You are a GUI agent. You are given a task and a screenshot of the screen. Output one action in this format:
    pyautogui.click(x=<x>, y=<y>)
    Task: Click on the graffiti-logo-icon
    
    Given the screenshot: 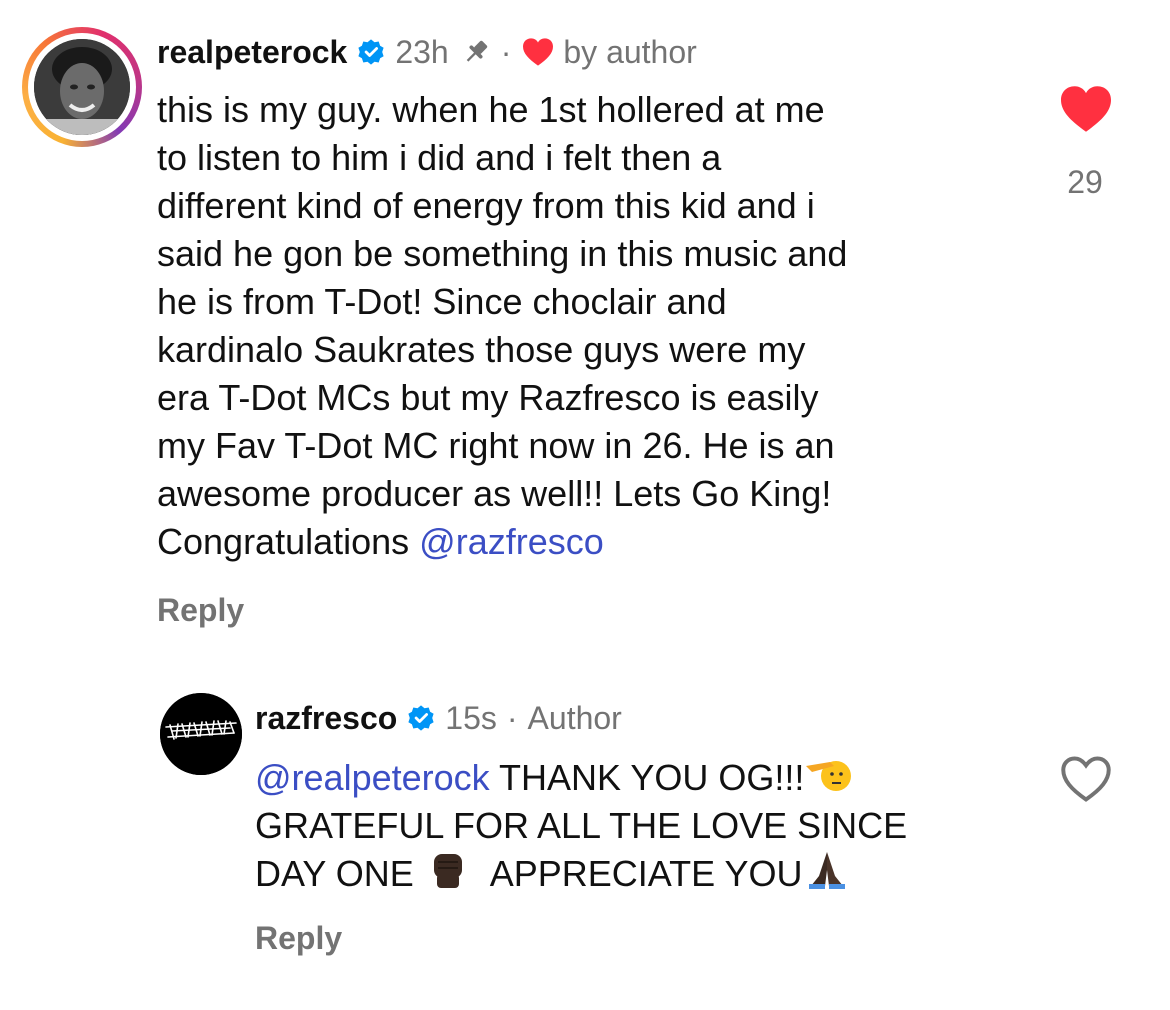 What is the action you would take?
    pyautogui.click(x=201, y=734)
    